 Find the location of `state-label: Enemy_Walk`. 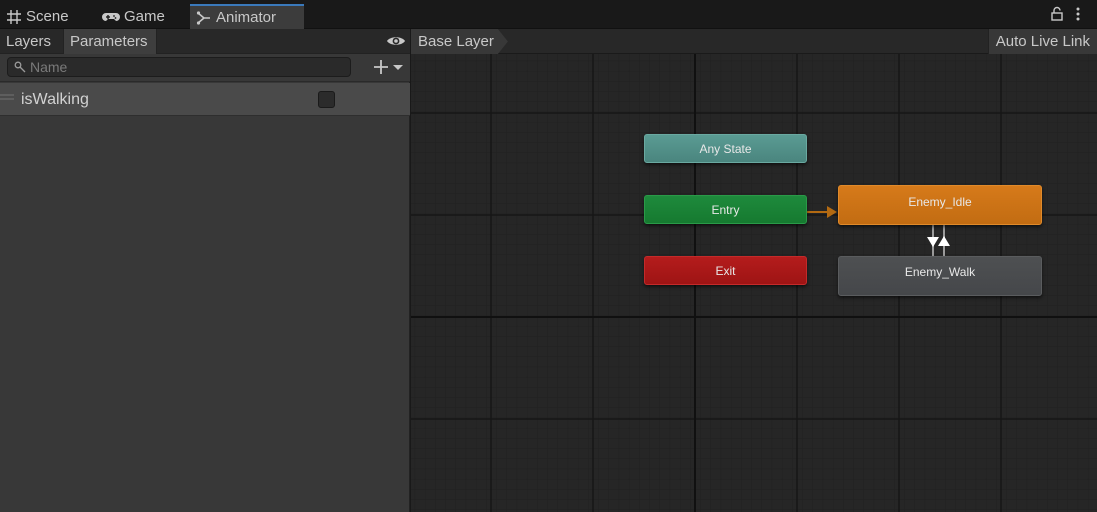

state-label: Enemy_Walk is located at coordinates (940, 272).